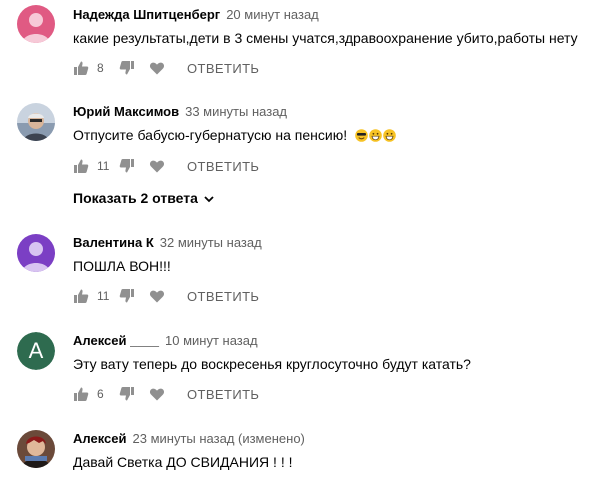  I want to click on avatar-letter: А, so click(36, 351).